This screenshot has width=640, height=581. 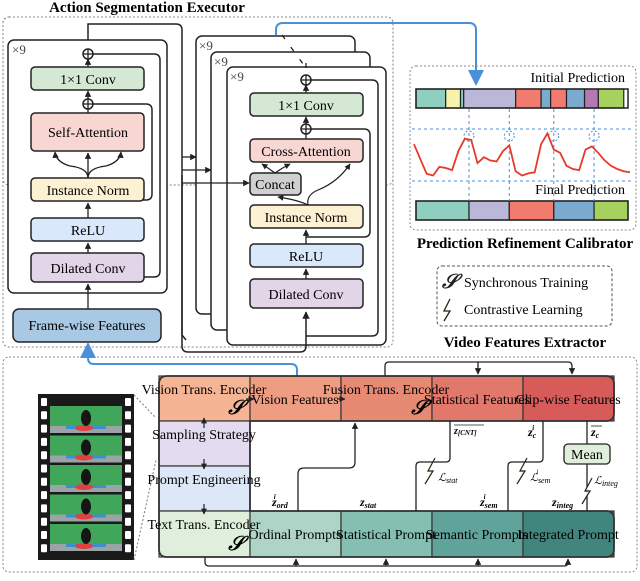 What do you see at coordinates (526, 283) in the screenshot?
I see `sync-training-label: Synchronous Training` at bounding box center [526, 283].